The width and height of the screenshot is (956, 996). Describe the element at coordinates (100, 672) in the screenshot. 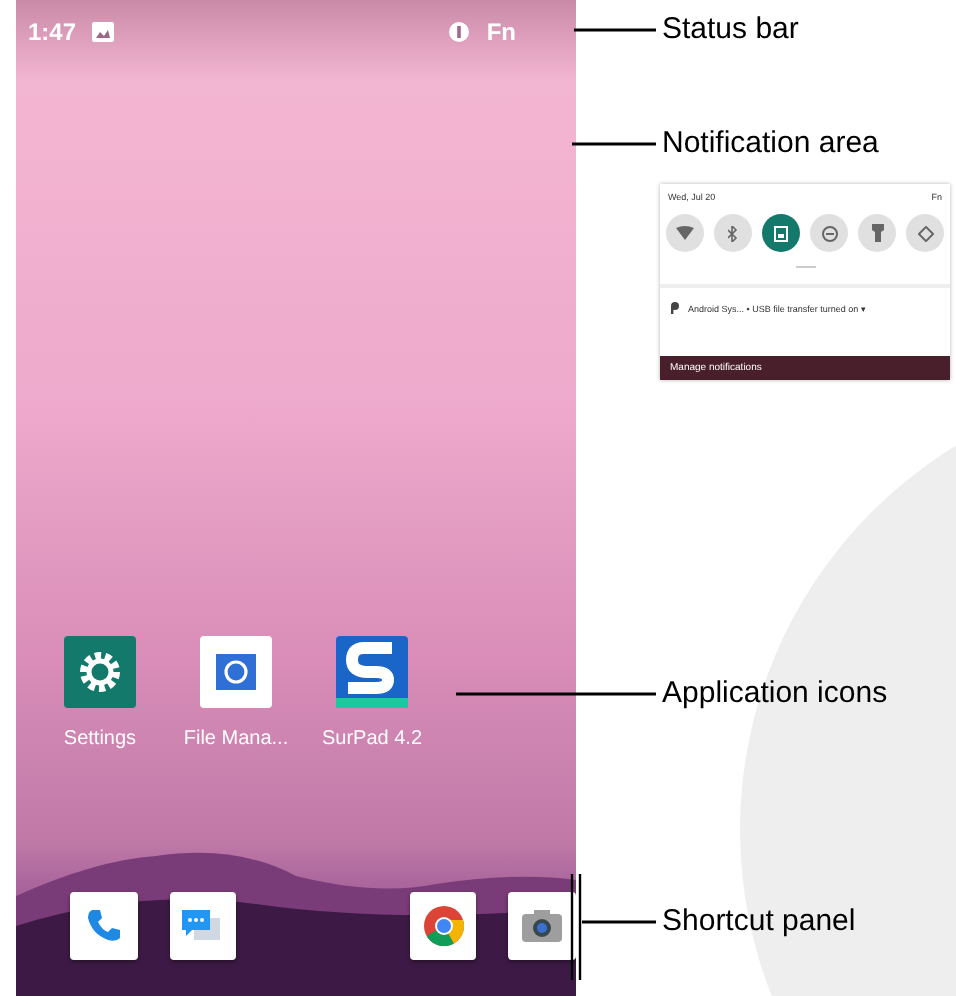

I see `gear-icon` at that location.